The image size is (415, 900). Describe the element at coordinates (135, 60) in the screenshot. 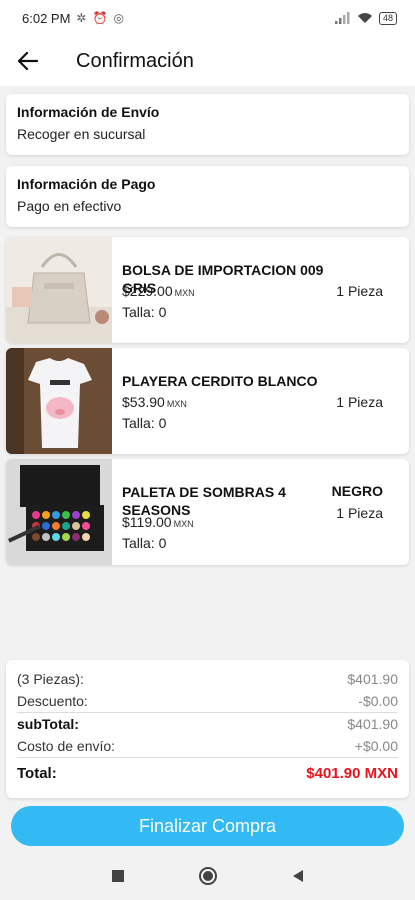

I see `page-title: Confirmación` at that location.